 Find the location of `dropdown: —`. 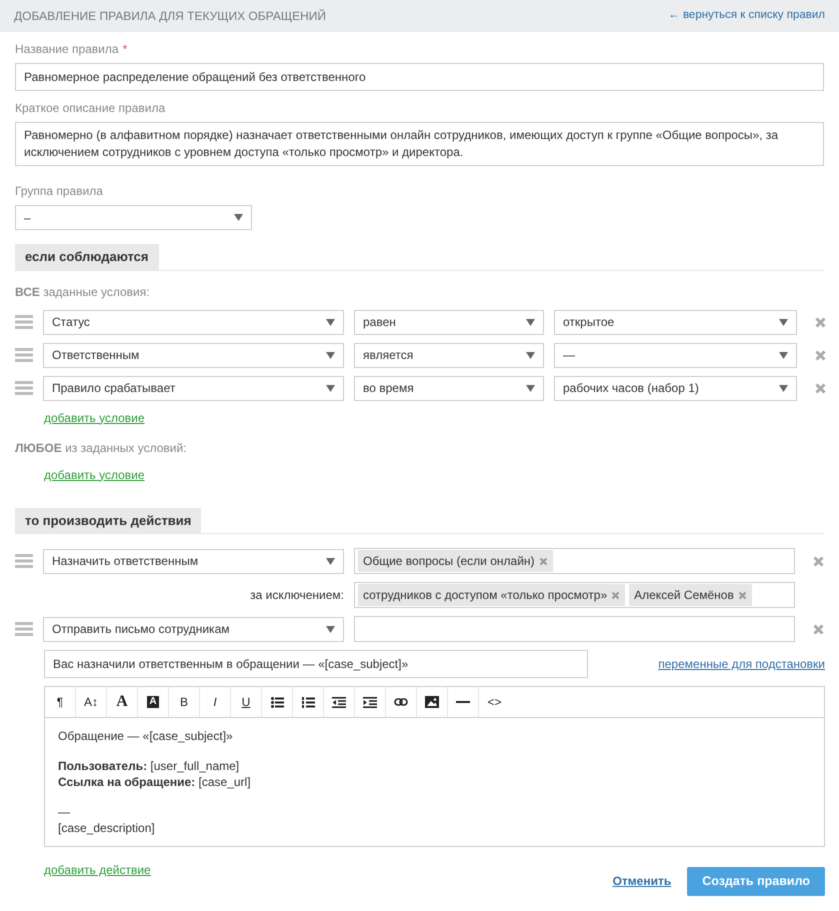

dropdown: — is located at coordinates (675, 355).